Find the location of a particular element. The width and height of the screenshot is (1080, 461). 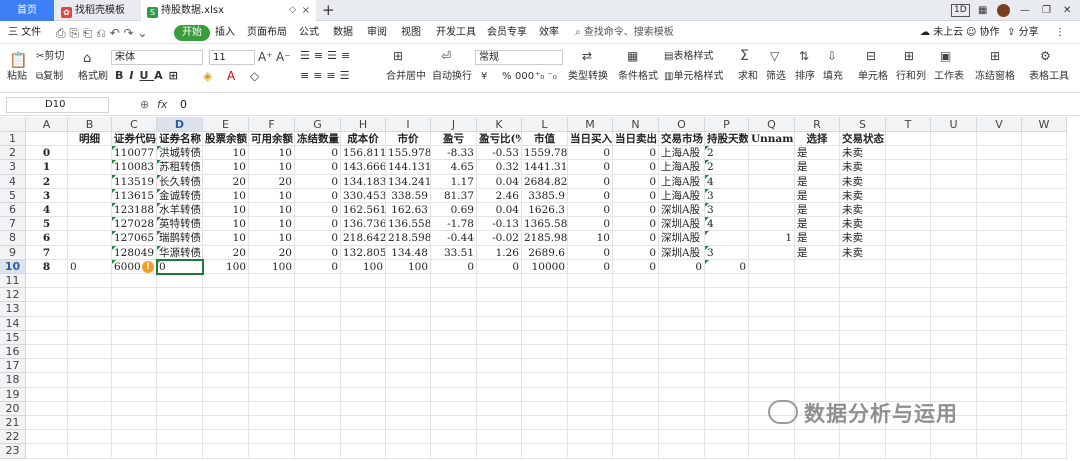

table-cell: 未卖 is located at coordinates (863, 153).